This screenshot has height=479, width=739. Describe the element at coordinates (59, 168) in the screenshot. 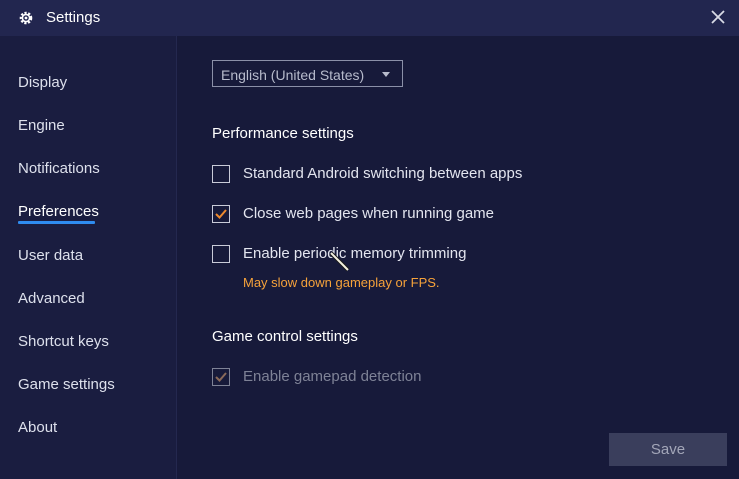

I see `sidebar-item-notifications: Notifications` at that location.